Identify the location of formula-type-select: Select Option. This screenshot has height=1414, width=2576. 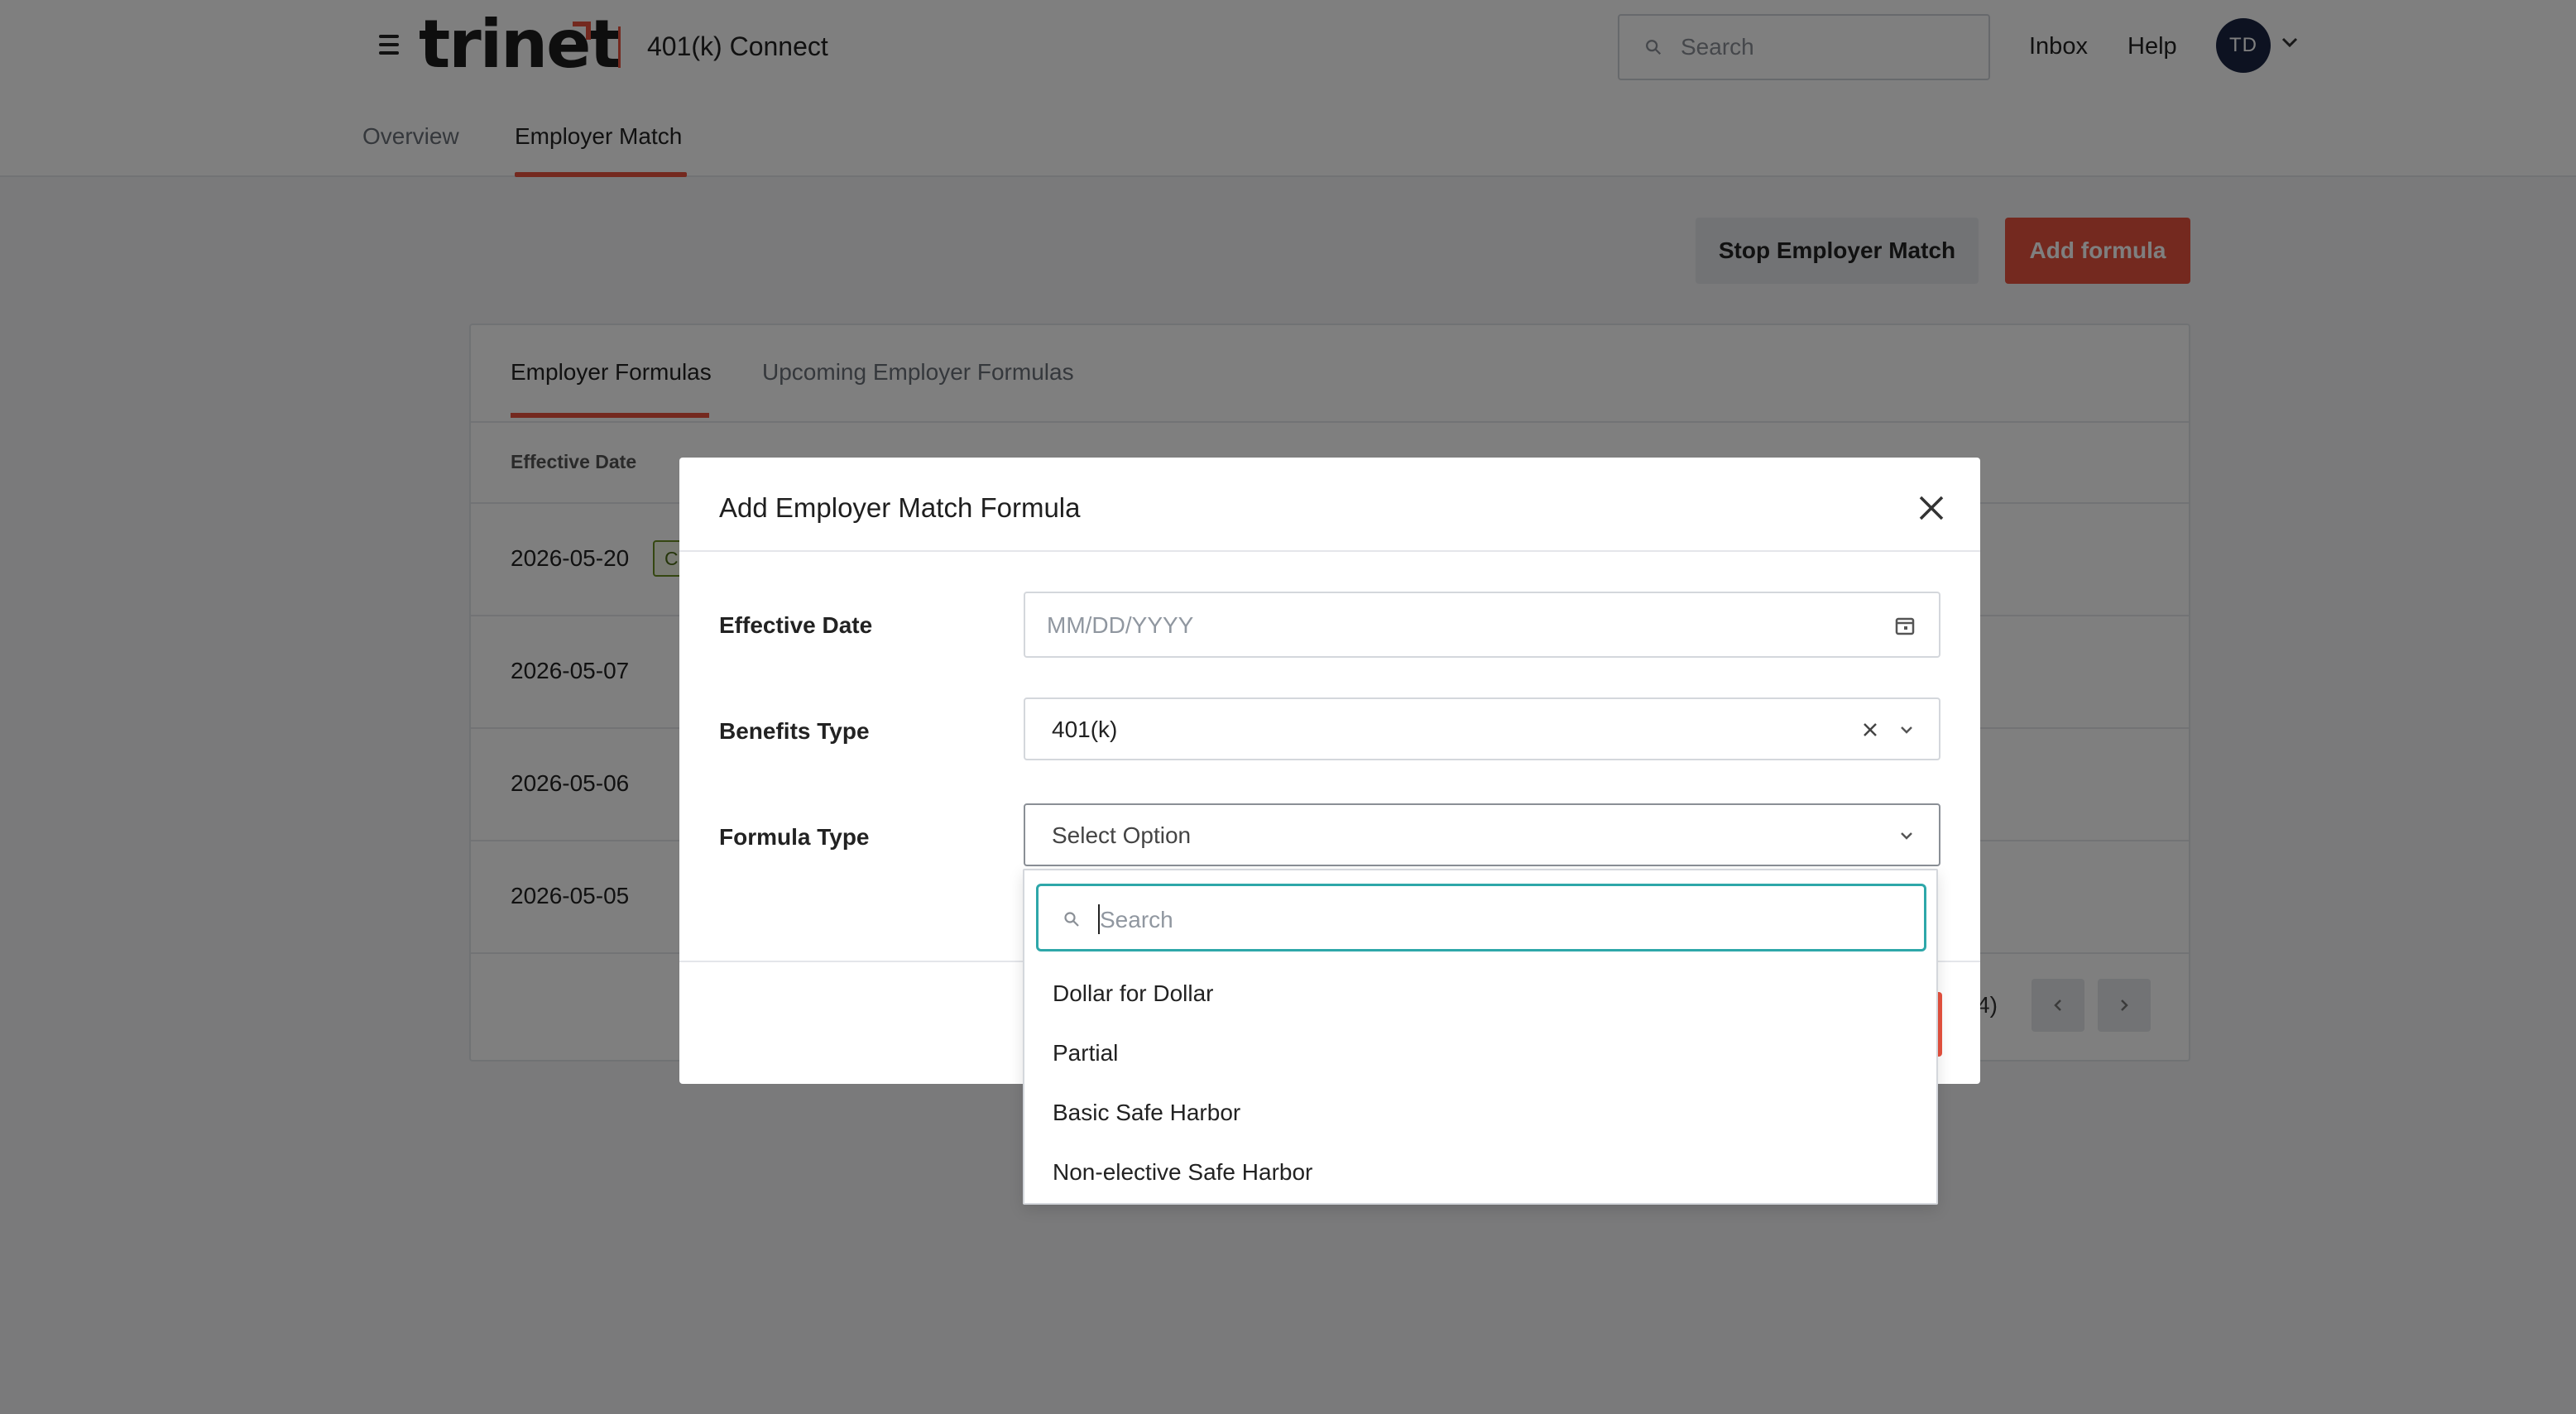
(1482, 834).